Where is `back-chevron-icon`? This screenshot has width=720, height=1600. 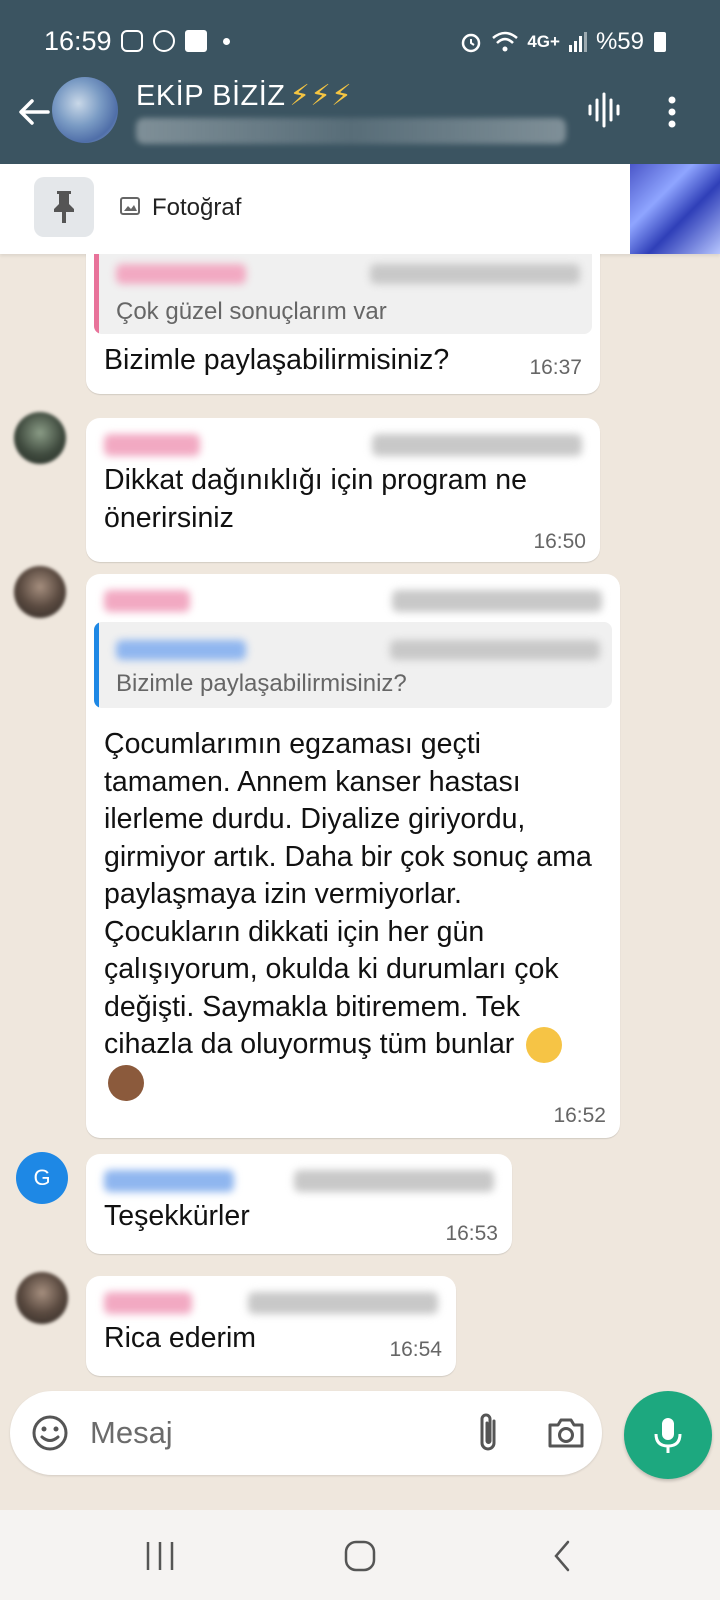
back-chevron-icon is located at coordinates (564, 1556).